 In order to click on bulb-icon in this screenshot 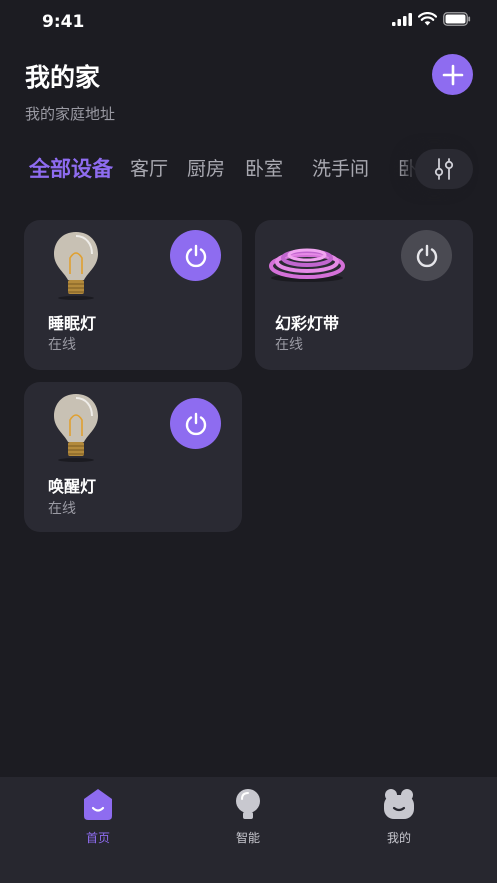, I will do `click(248, 804)`.